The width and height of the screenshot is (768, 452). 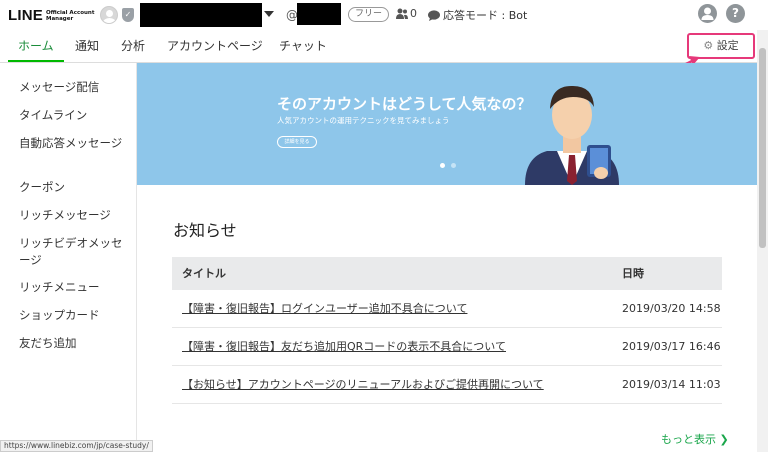 What do you see at coordinates (447, 273) in the screenshot?
I see `table-header: タイトル 日時` at bounding box center [447, 273].